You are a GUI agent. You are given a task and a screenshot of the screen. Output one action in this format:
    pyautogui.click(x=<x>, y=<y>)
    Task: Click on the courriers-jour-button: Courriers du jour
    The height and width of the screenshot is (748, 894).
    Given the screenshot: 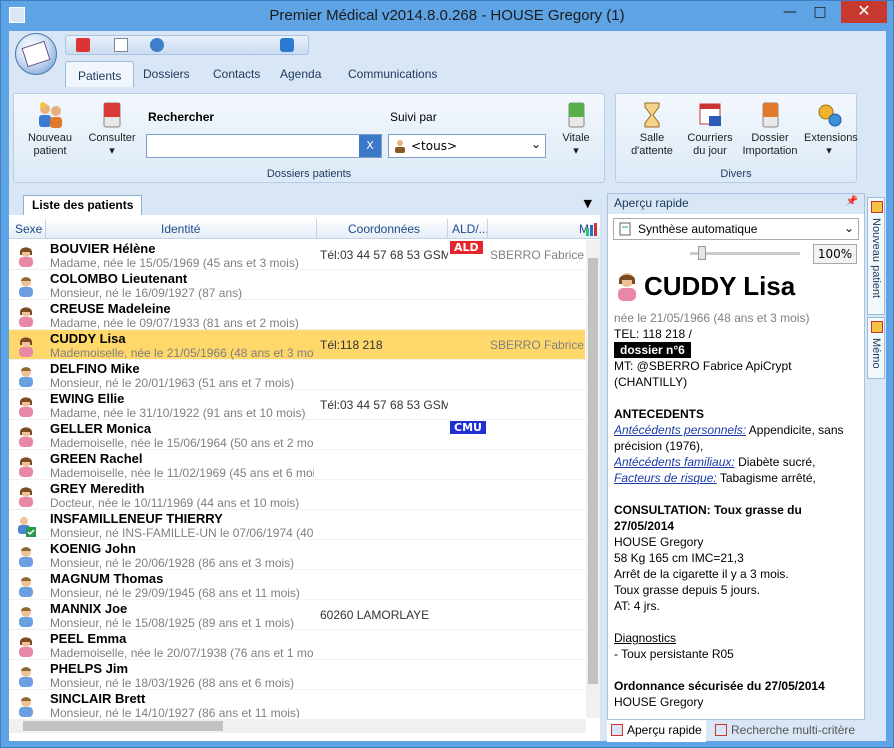 What is the action you would take?
    pyautogui.click(x=710, y=129)
    